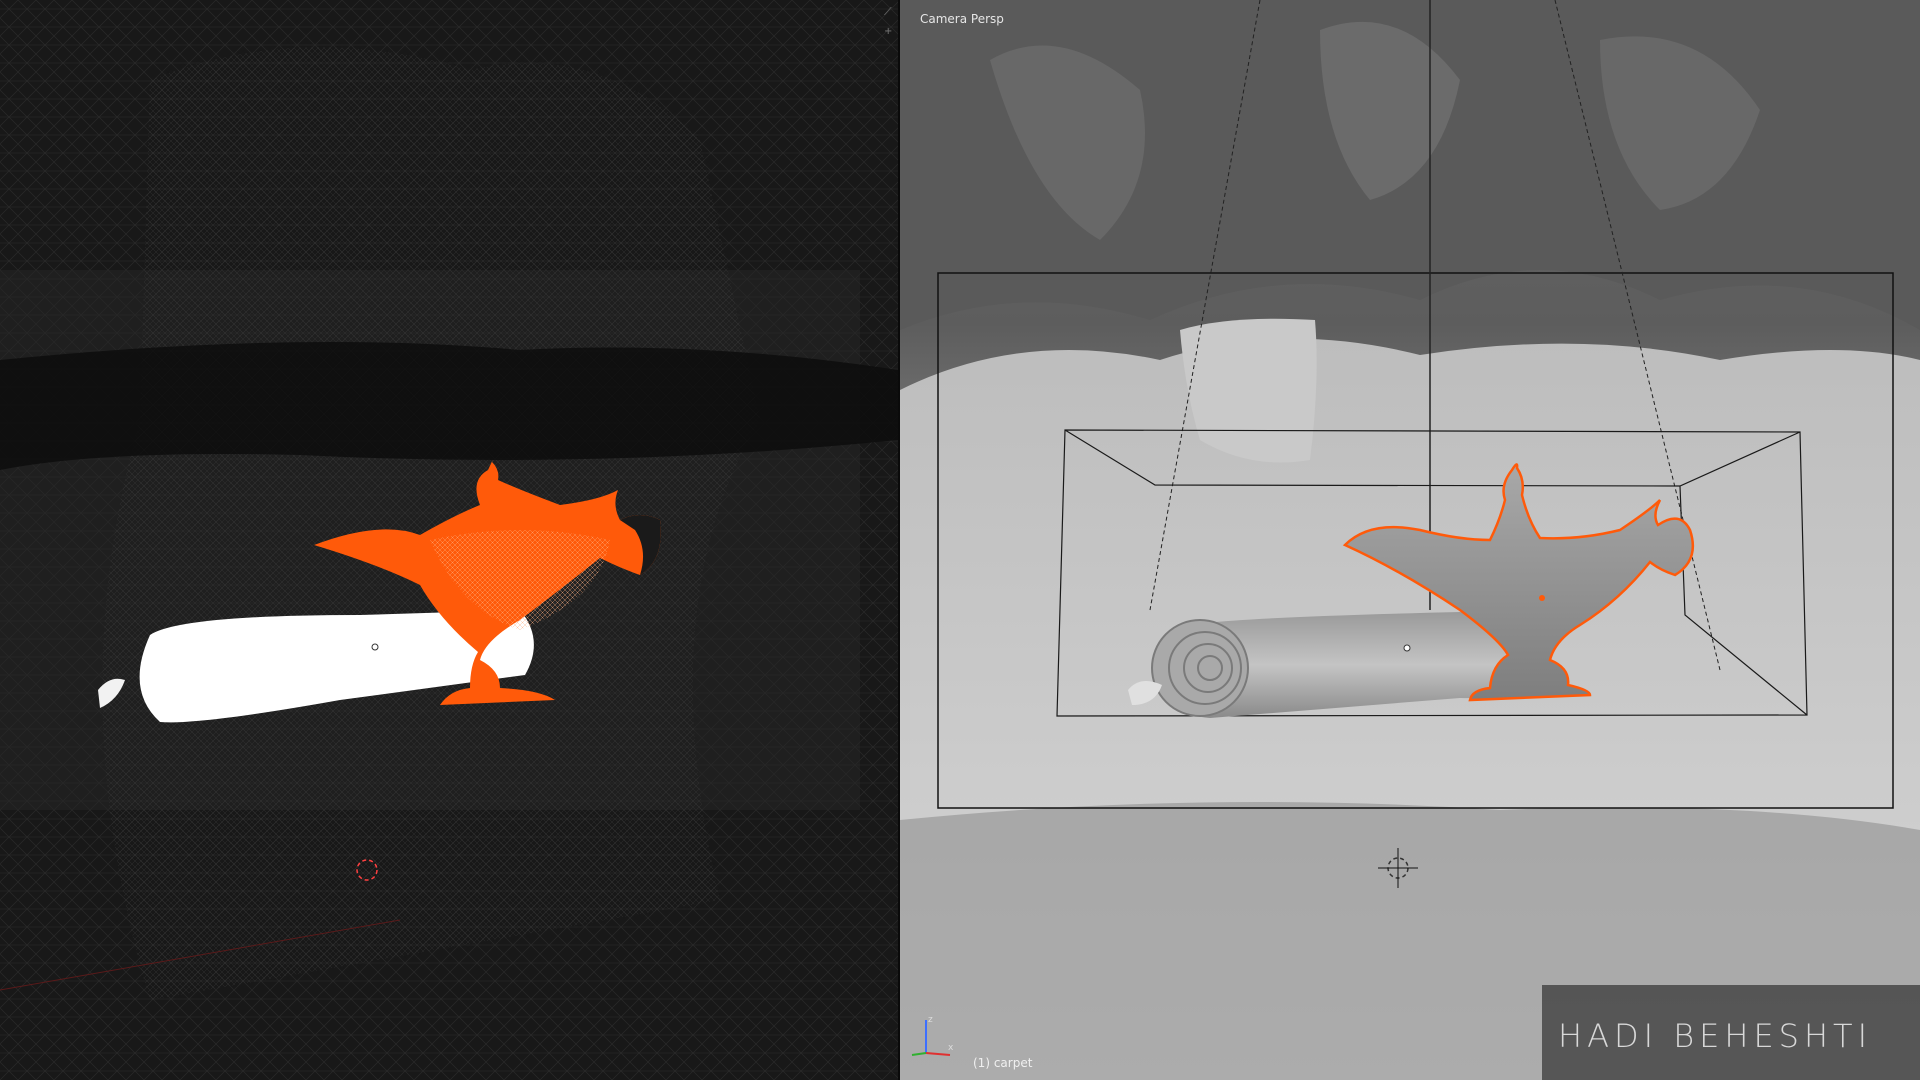  I want to click on active-object-label: (1) carpet, so click(1003, 1063).